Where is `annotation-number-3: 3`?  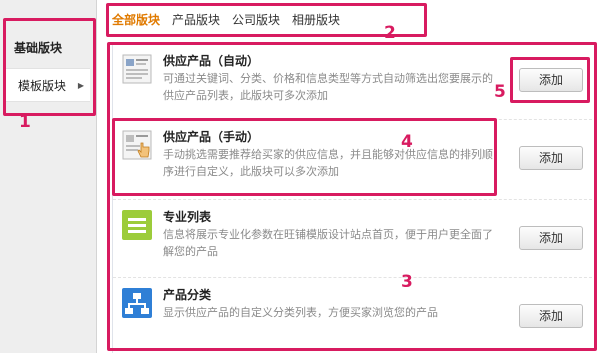
annotation-number-3: 3 is located at coordinates (407, 282).